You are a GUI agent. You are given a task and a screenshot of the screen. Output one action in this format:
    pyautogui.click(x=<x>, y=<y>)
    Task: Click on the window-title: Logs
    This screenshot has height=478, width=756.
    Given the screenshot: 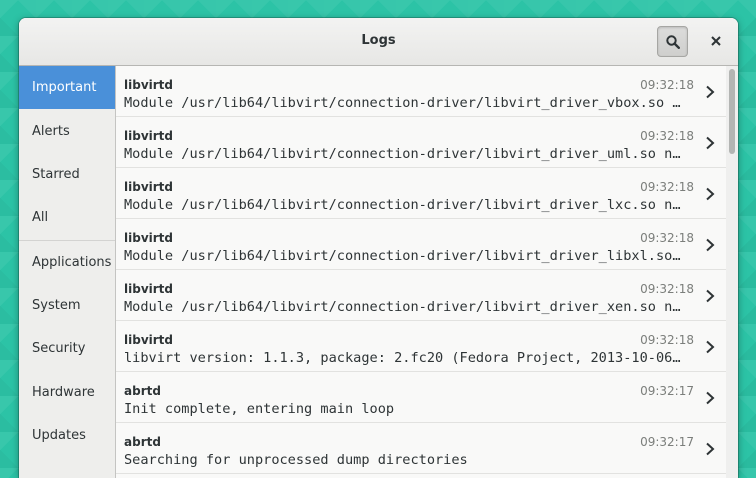 What is the action you would take?
    pyautogui.click(x=378, y=40)
    